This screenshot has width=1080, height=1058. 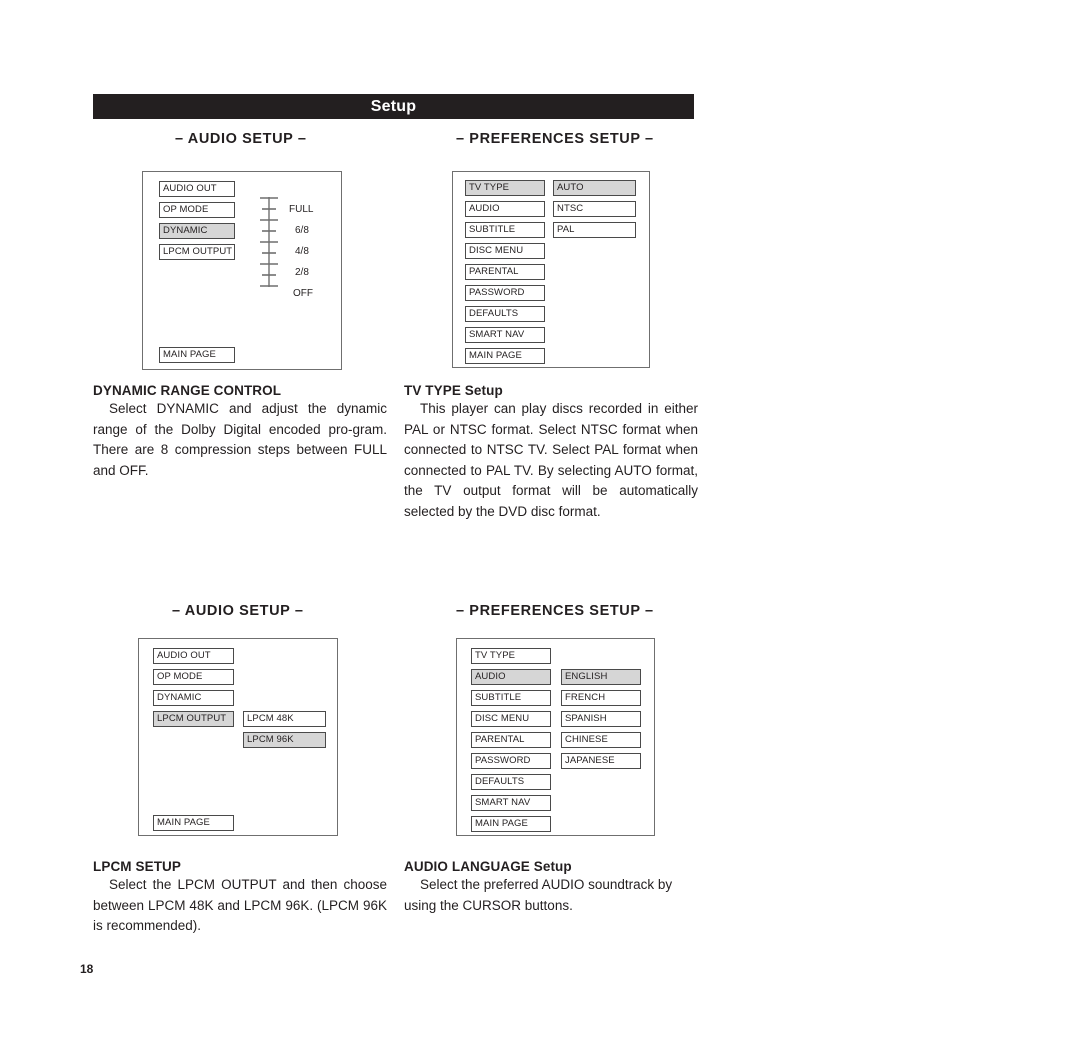 I want to click on copy-heading-audio-language: AUDIO LANGUAGE Setup, so click(x=488, y=866).